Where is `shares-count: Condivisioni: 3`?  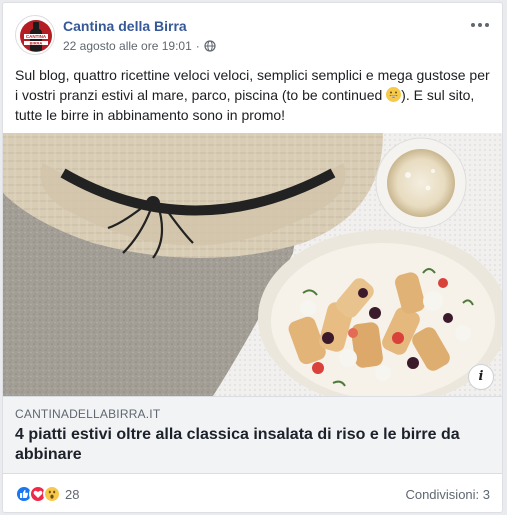 shares-count: Condivisioni: 3 is located at coordinates (447, 494).